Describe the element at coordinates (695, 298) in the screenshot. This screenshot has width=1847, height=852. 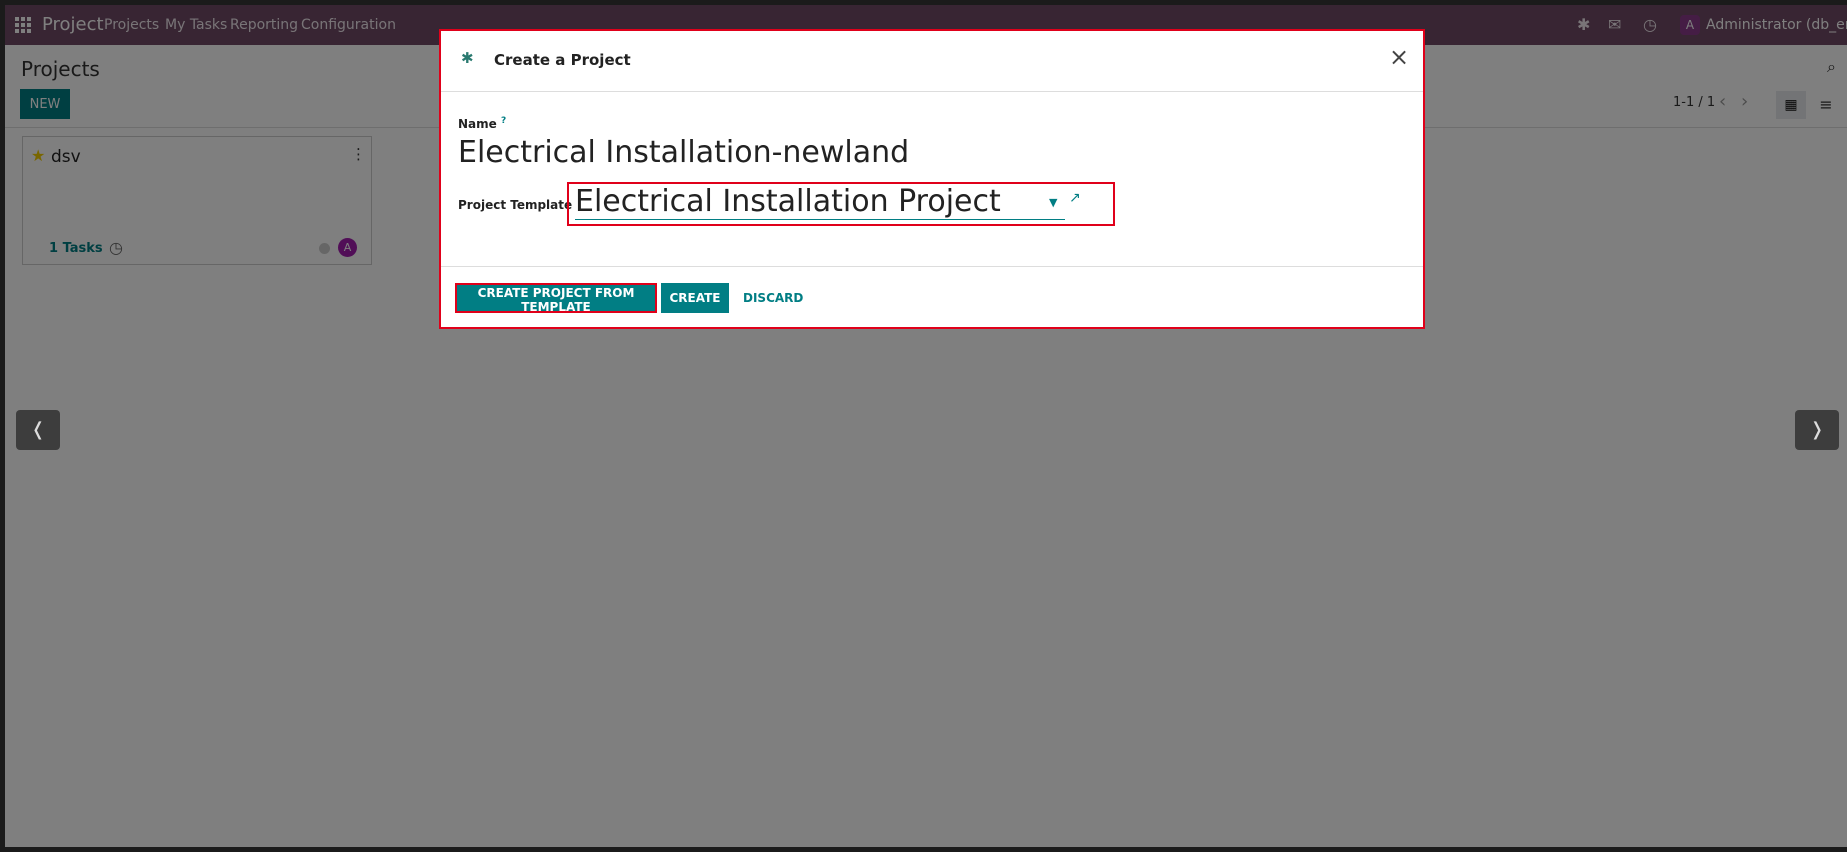
I see `create-button: CREATE` at that location.